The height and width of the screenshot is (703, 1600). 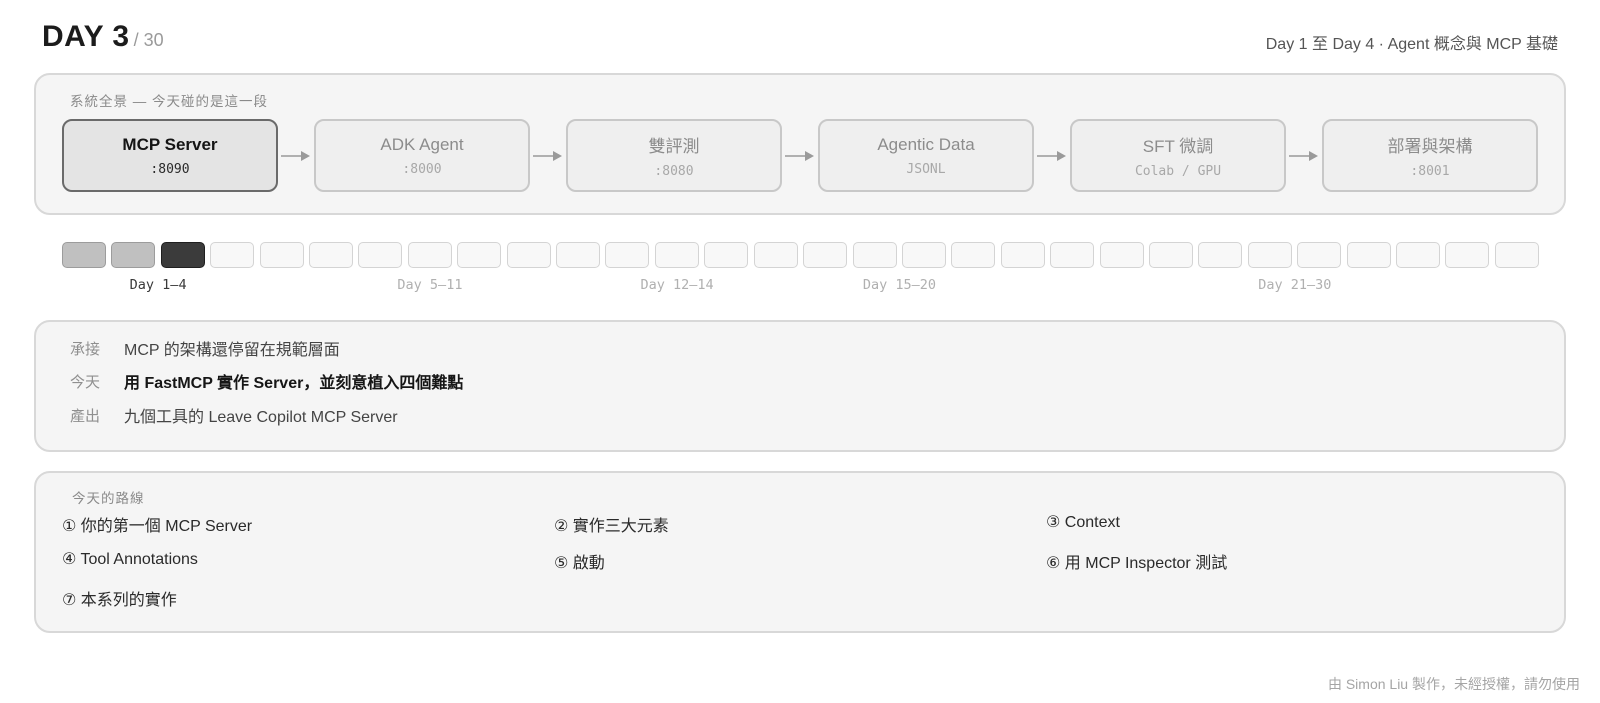 I want to click on phase-label: Day 12–14, so click(x=677, y=285).